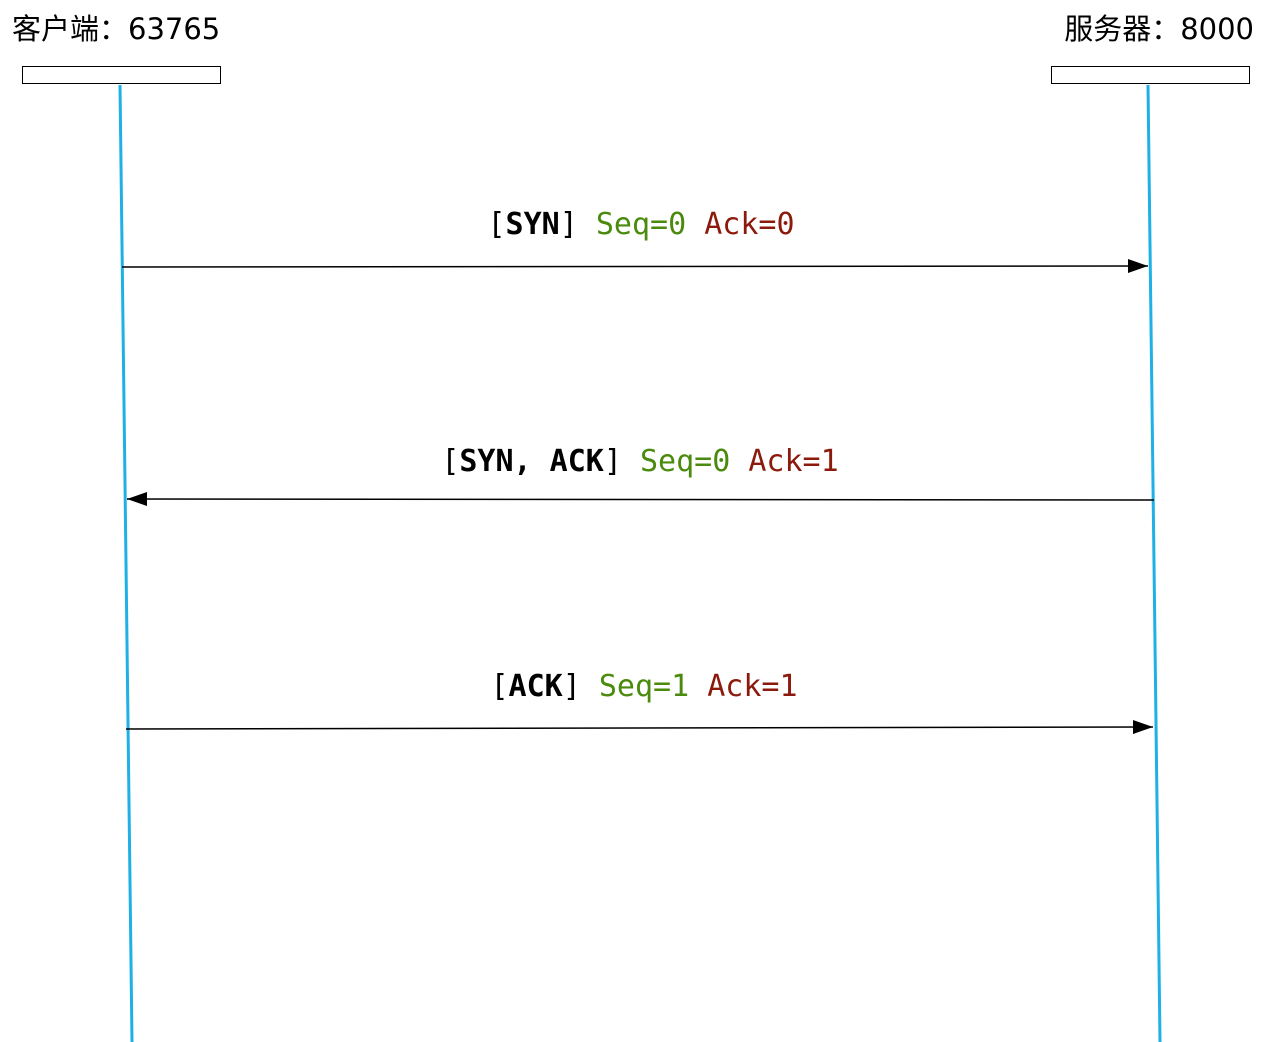 This screenshot has height=1042, width=1268. What do you see at coordinates (126, 563) in the screenshot?
I see `client-lifeline` at bounding box center [126, 563].